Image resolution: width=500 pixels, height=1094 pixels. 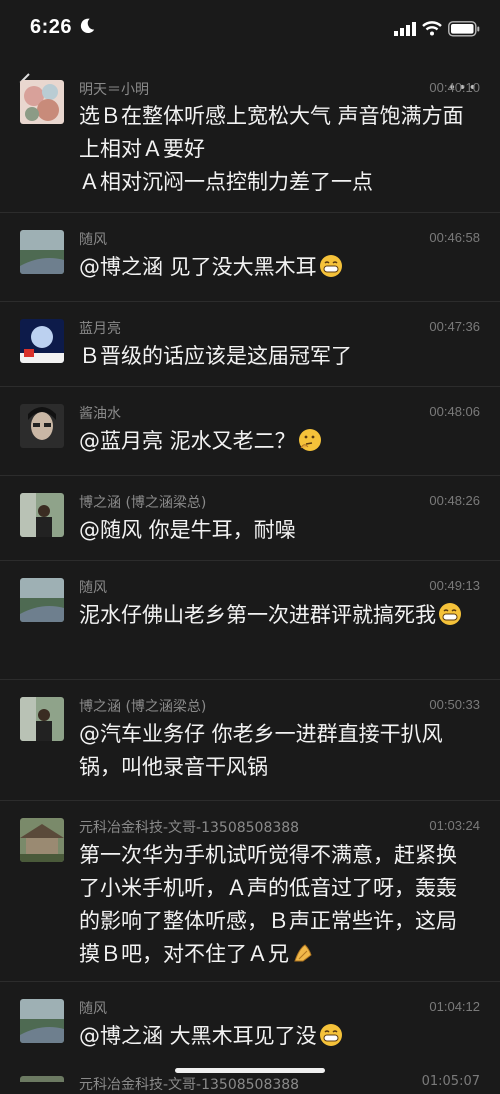 I want to click on comment-line: Ａ相对沉闷一点控制力差了一点, so click(x=226, y=182).